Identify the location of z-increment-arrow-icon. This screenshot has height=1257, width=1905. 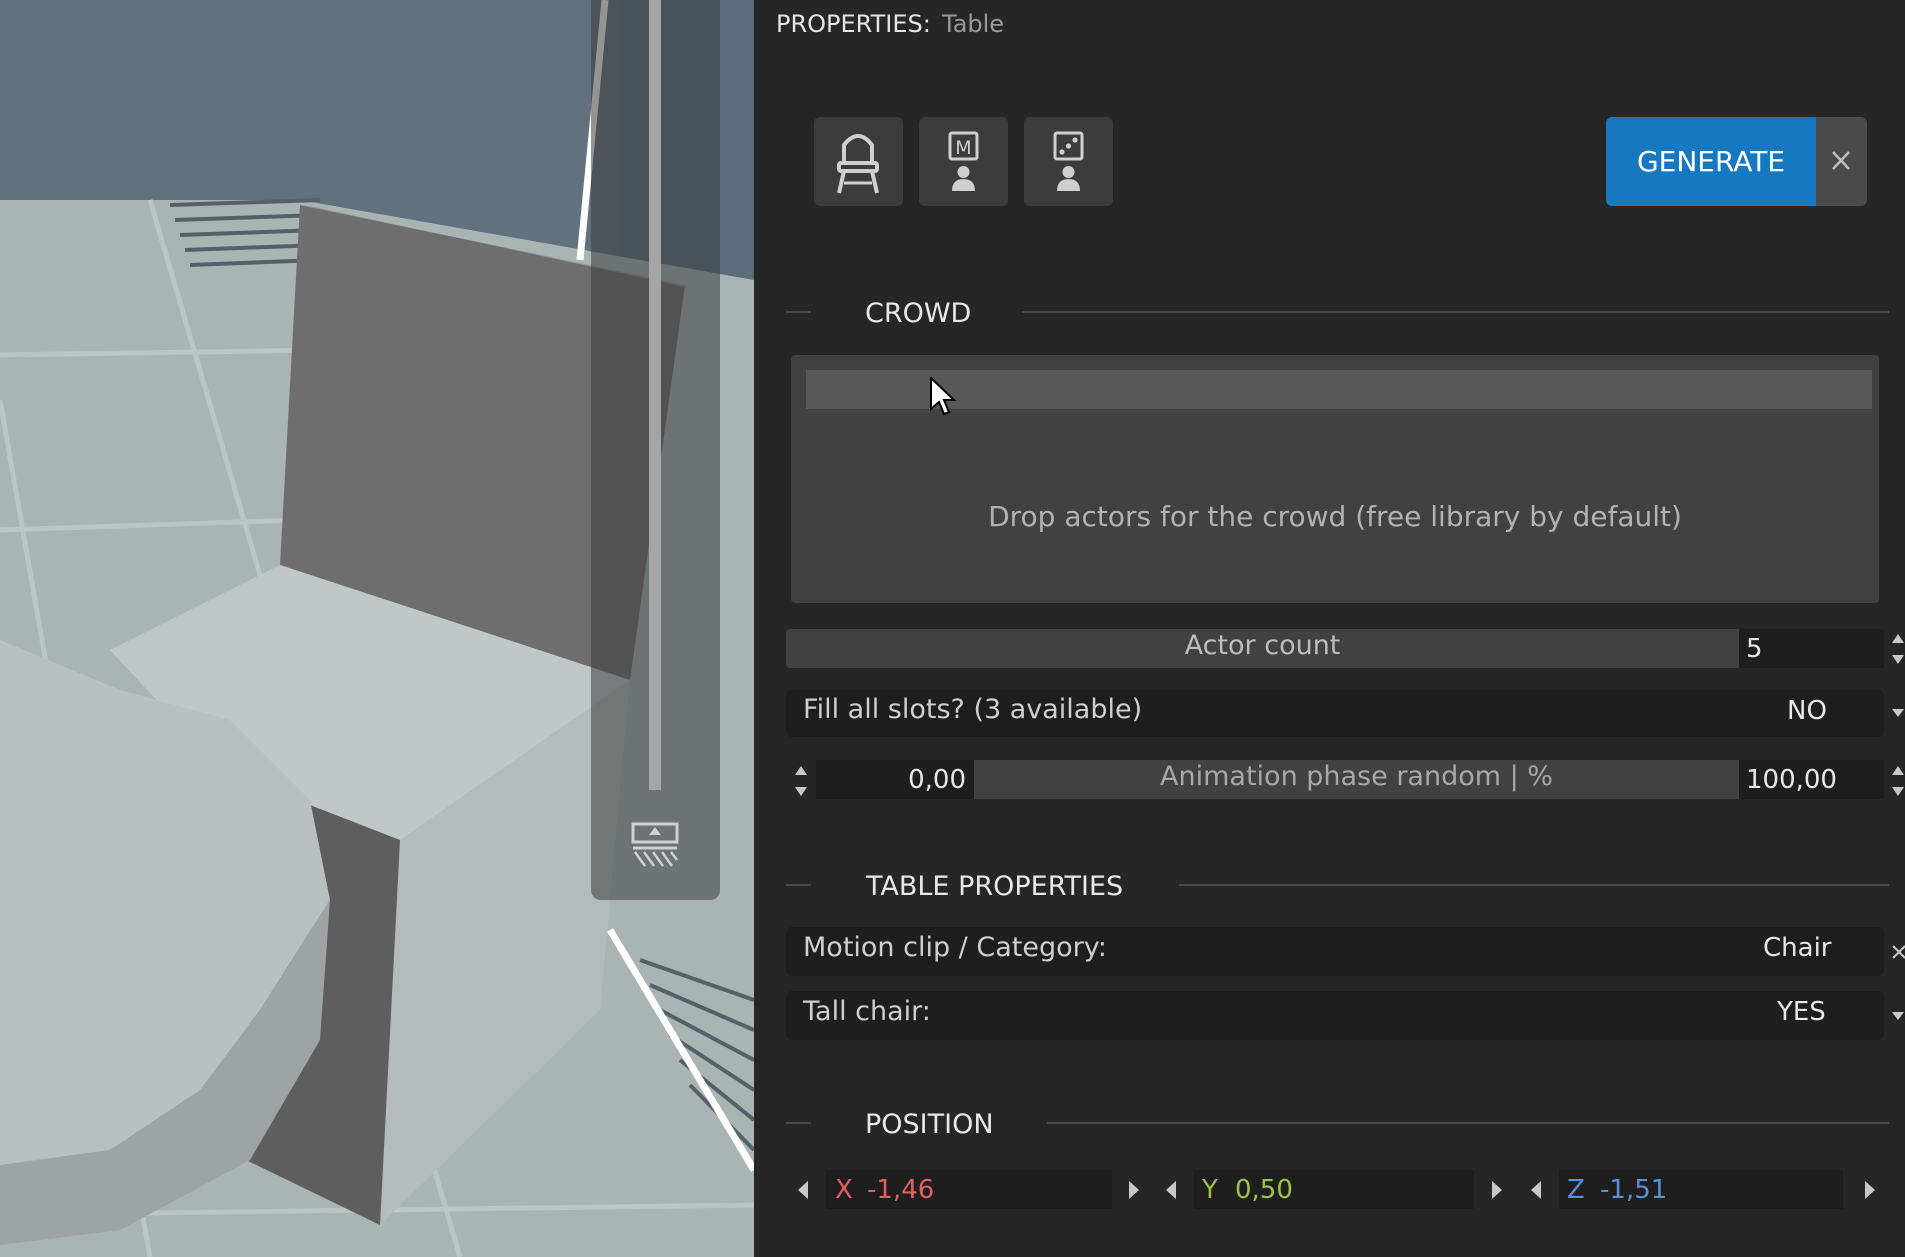
(1870, 1190).